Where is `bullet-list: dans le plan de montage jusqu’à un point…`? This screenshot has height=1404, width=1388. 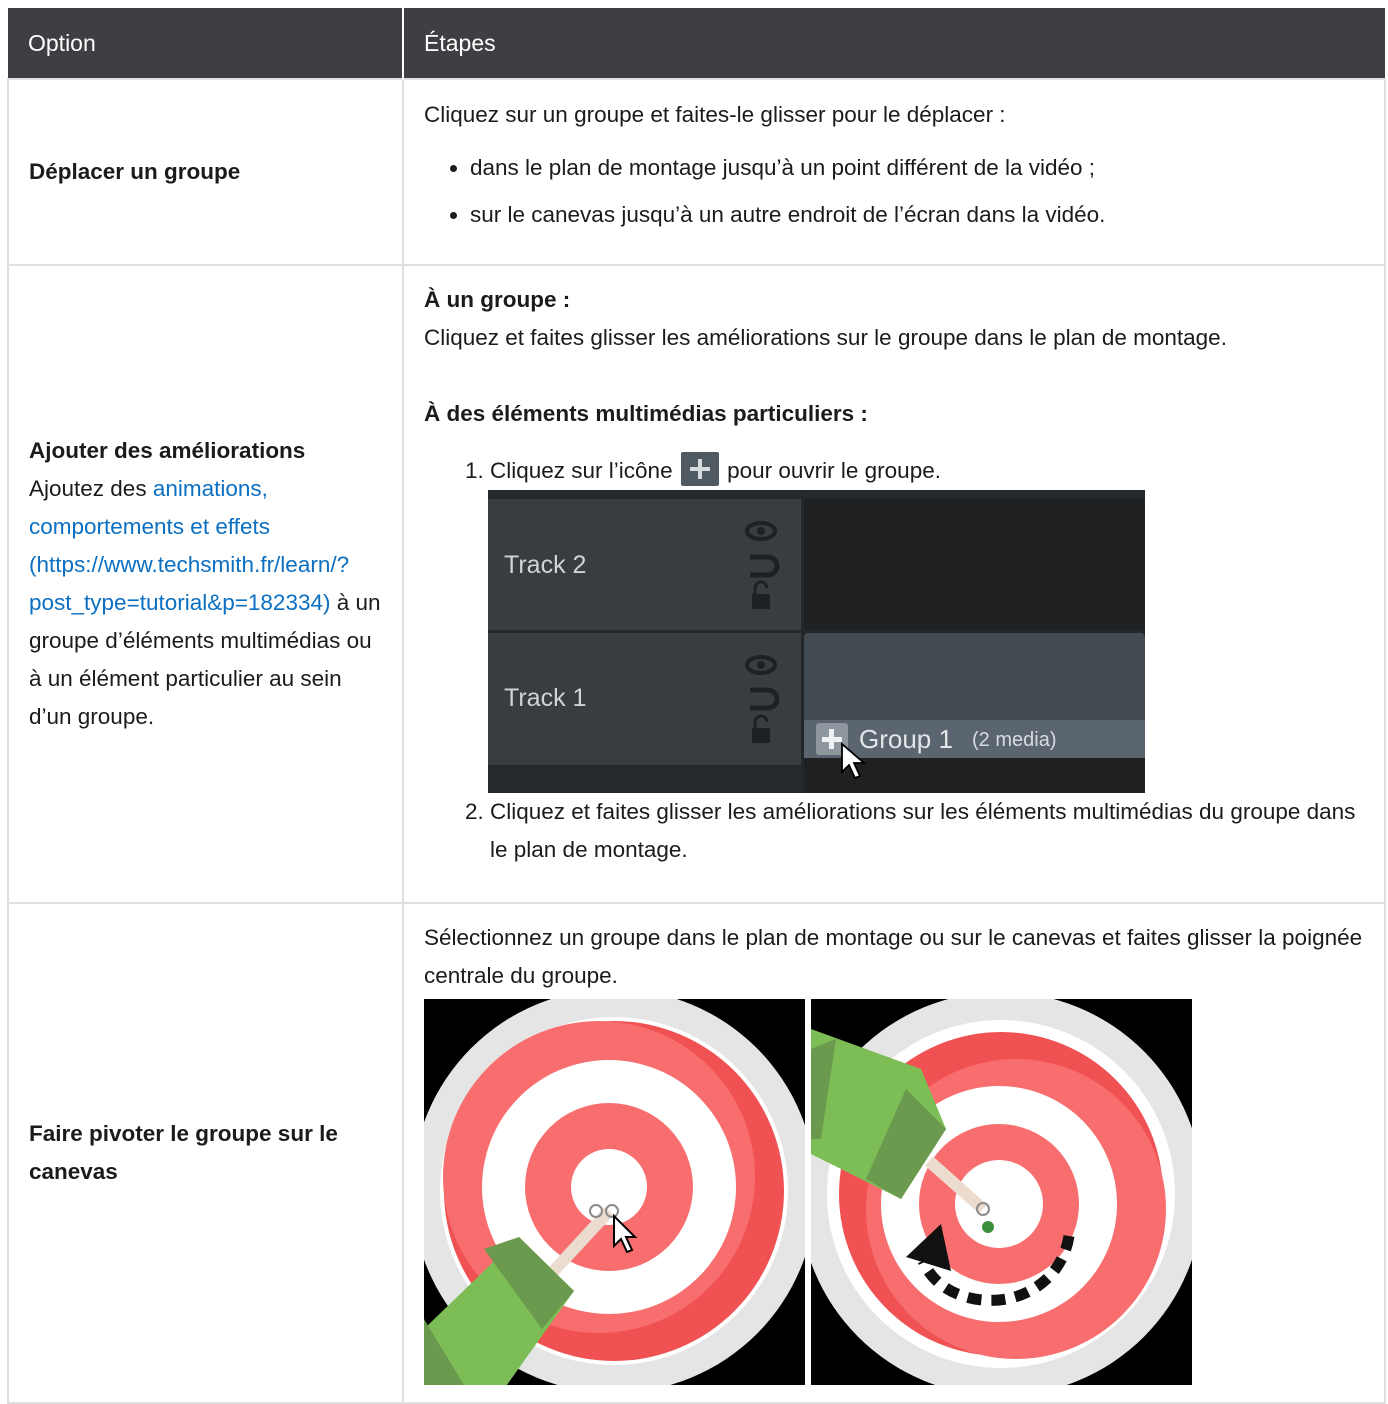
bullet-list: dans le plan de montage jusqu’à un point… is located at coordinates (894, 191).